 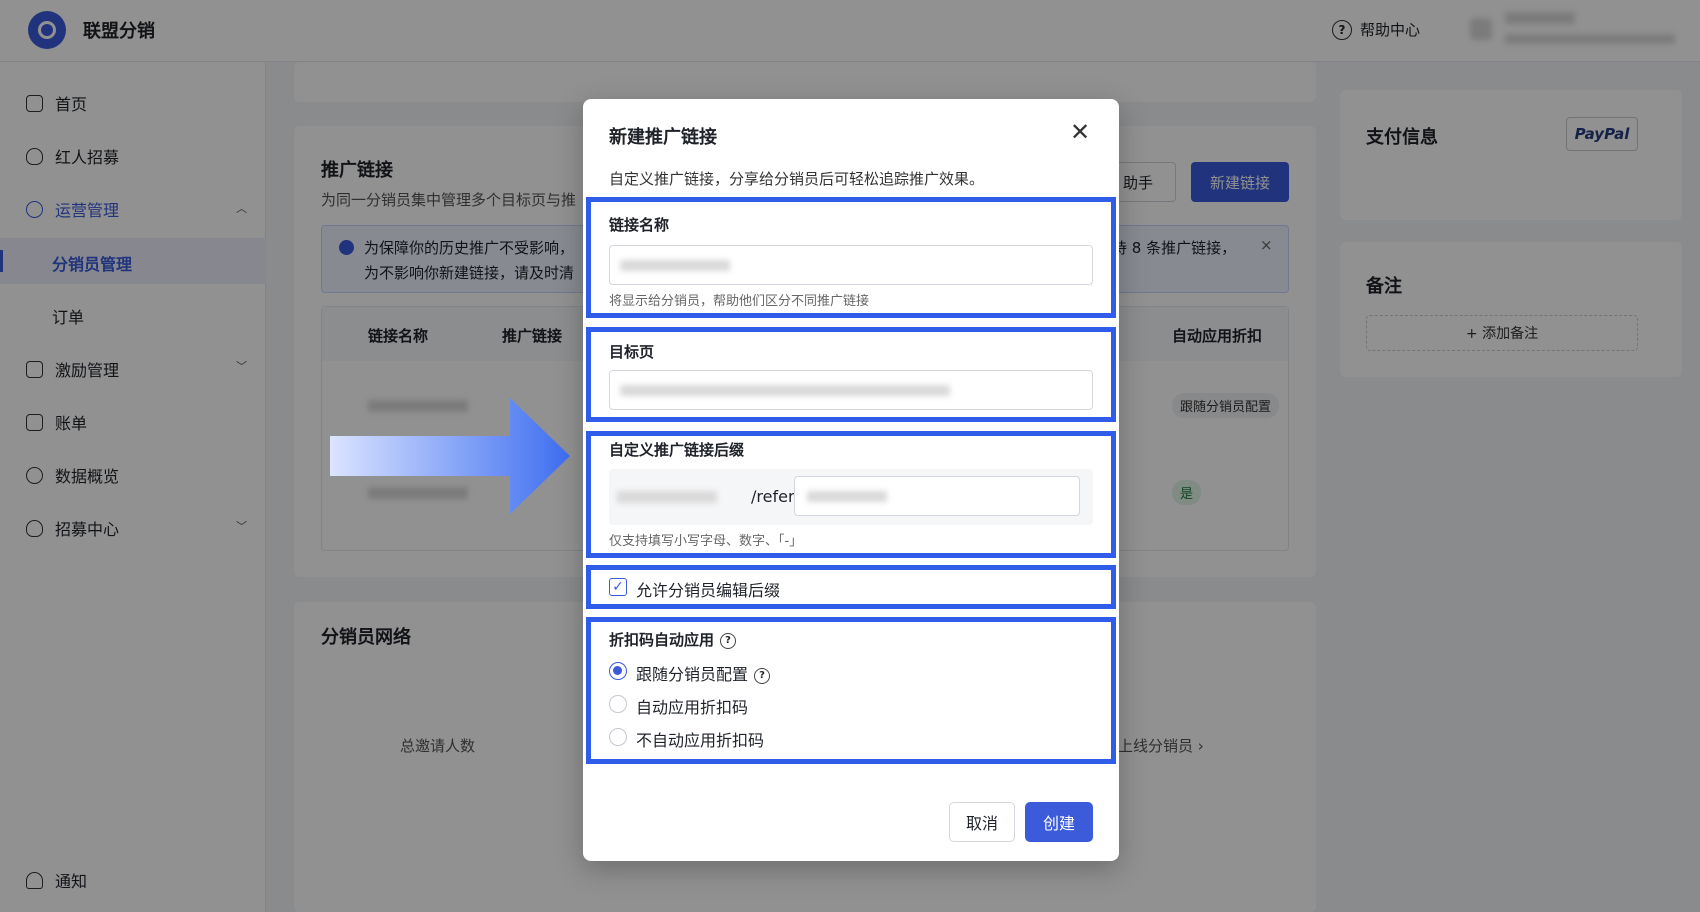 I want to click on radio-follow-reseller, so click(x=618, y=671).